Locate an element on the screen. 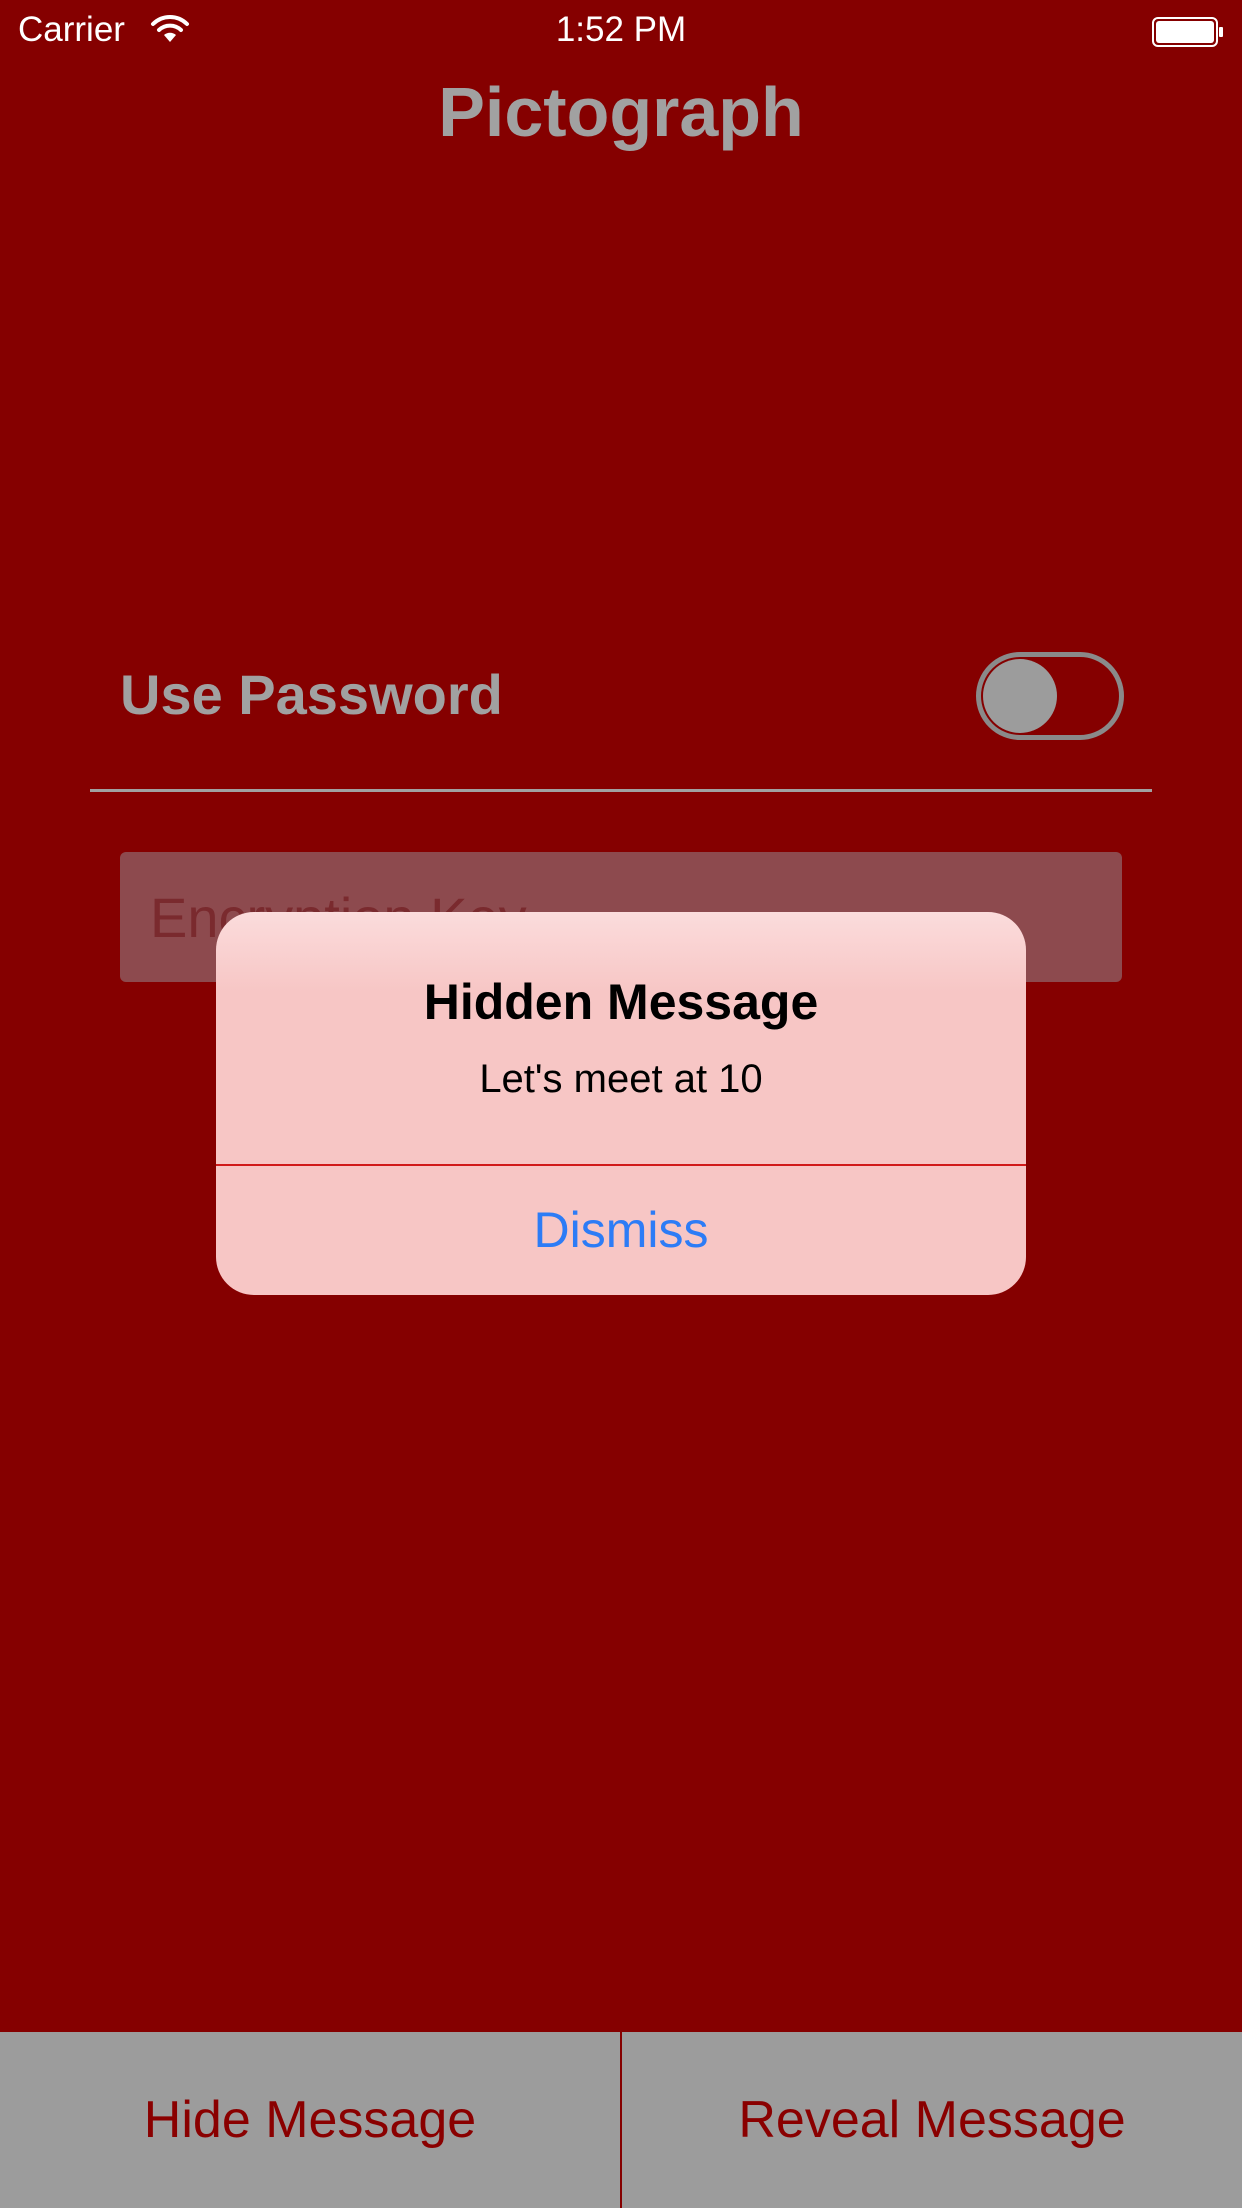  status-time: 1:52 PM is located at coordinates (621, 29).